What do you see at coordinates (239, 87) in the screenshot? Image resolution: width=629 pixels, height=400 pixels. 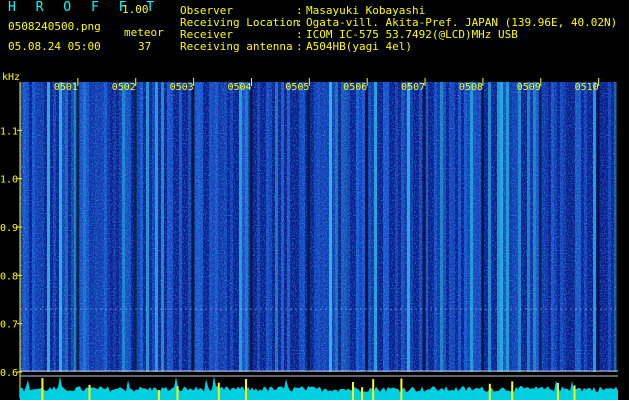 I see `time-label: 0504` at bounding box center [239, 87].